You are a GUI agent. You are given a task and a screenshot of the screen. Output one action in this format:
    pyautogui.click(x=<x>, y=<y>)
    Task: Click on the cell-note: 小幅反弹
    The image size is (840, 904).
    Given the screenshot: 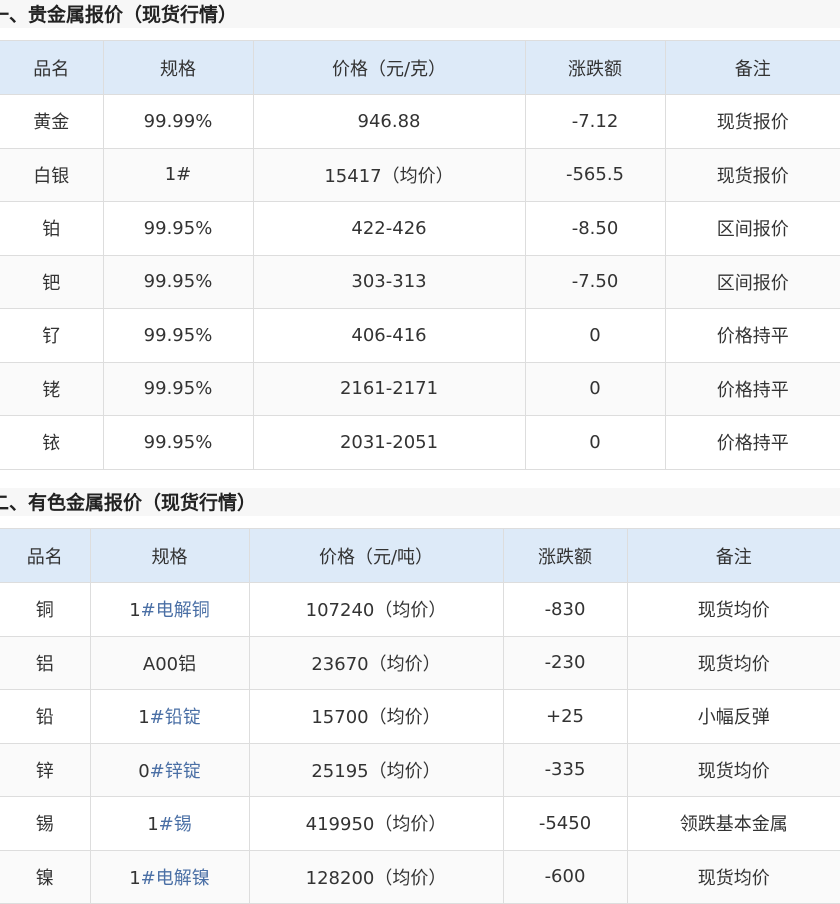 What is the action you would take?
    pyautogui.click(x=733, y=716)
    